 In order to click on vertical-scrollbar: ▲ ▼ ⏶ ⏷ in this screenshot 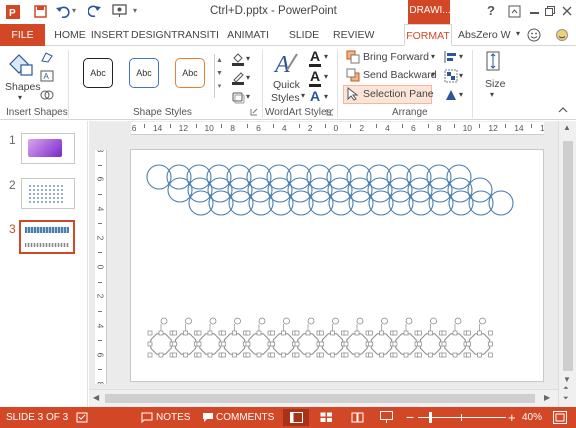, I will do `click(567, 264)`.